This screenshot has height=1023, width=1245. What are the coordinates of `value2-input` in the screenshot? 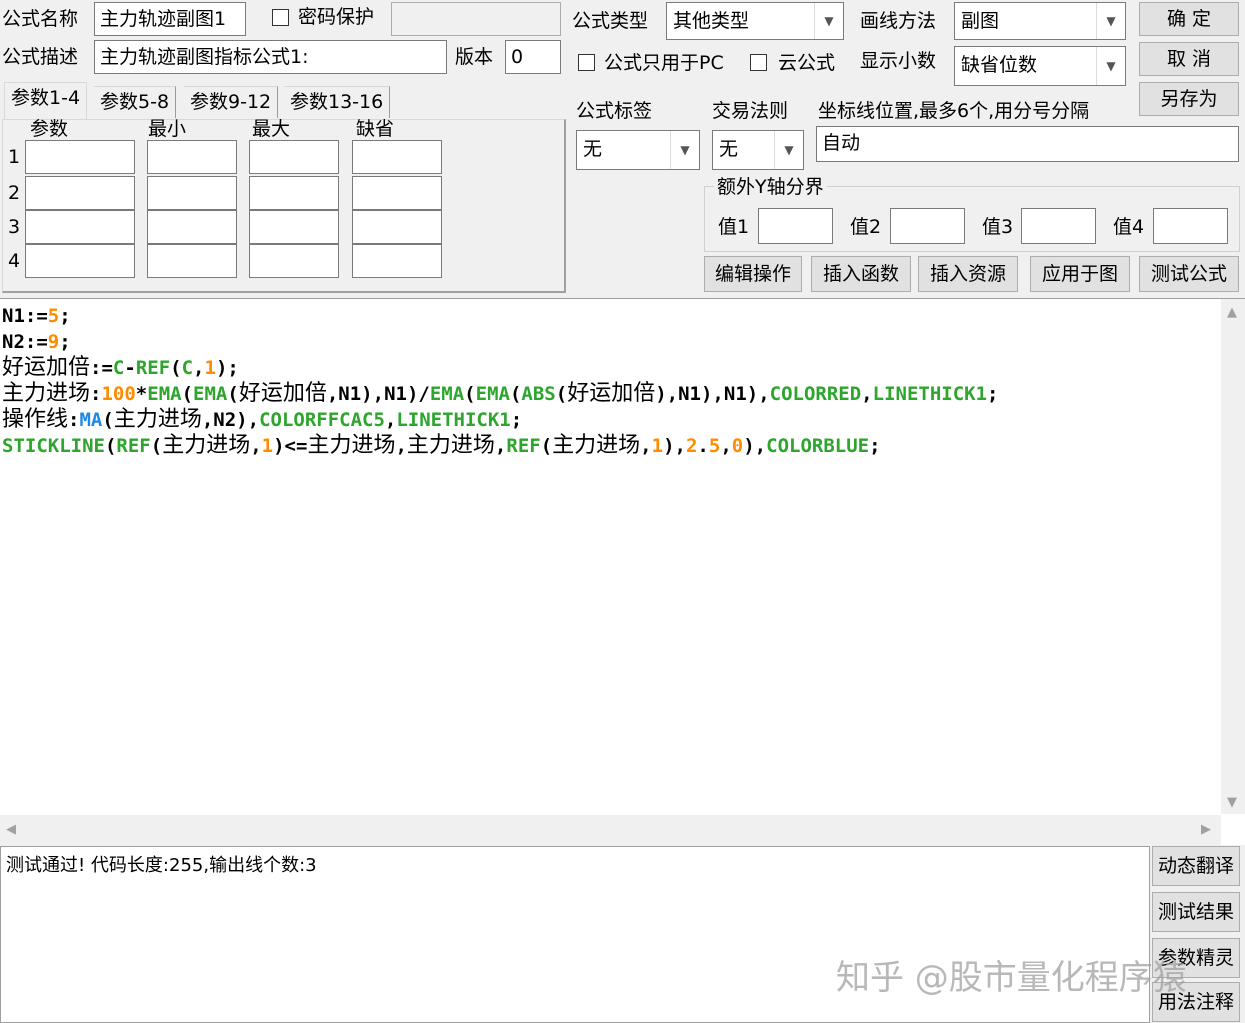 It's located at (927, 226).